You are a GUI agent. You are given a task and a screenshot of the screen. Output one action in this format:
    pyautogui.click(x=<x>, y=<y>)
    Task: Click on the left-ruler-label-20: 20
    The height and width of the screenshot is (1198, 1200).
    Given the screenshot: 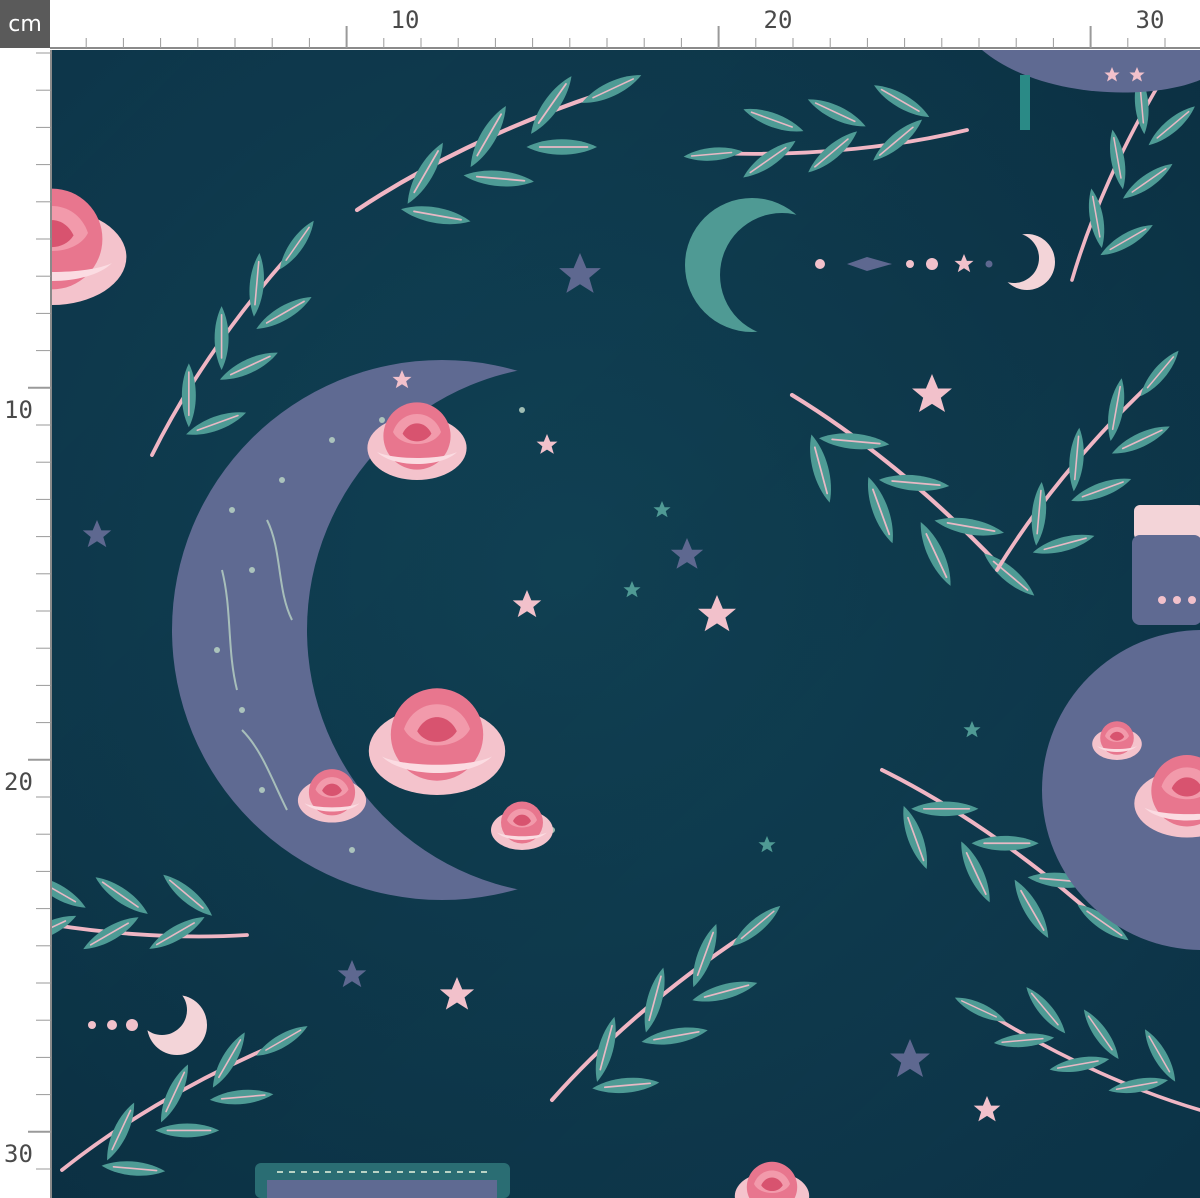 What is the action you would take?
    pyautogui.click(x=18, y=782)
    